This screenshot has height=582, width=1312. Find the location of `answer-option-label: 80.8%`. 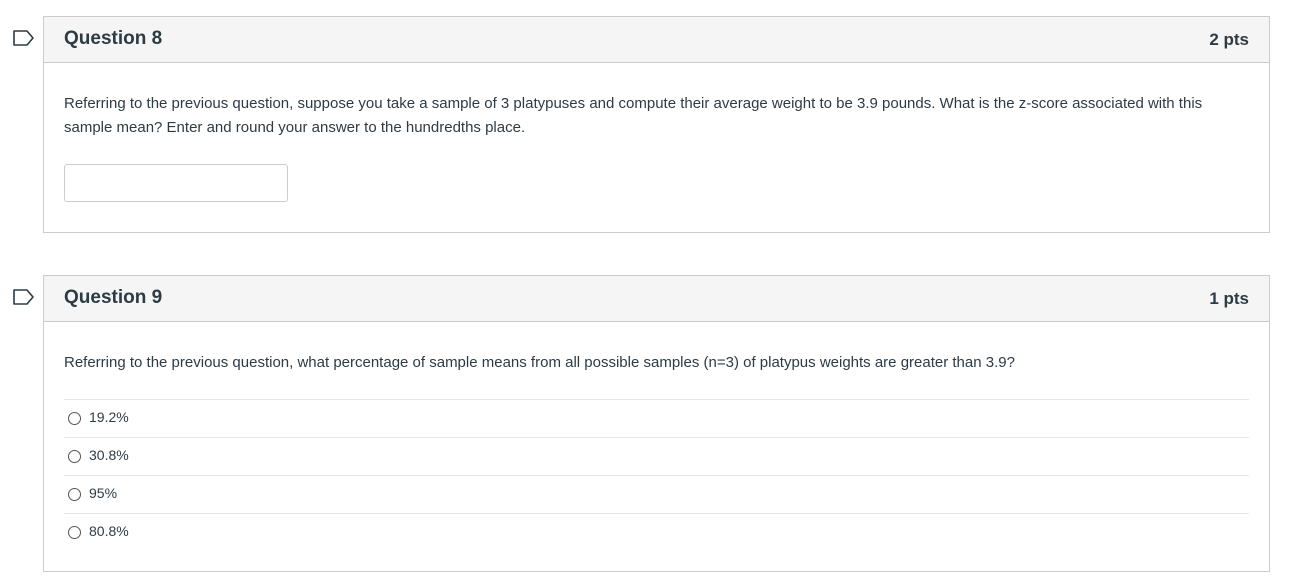

answer-option-label: 80.8% is located at coordinates (109, 531).